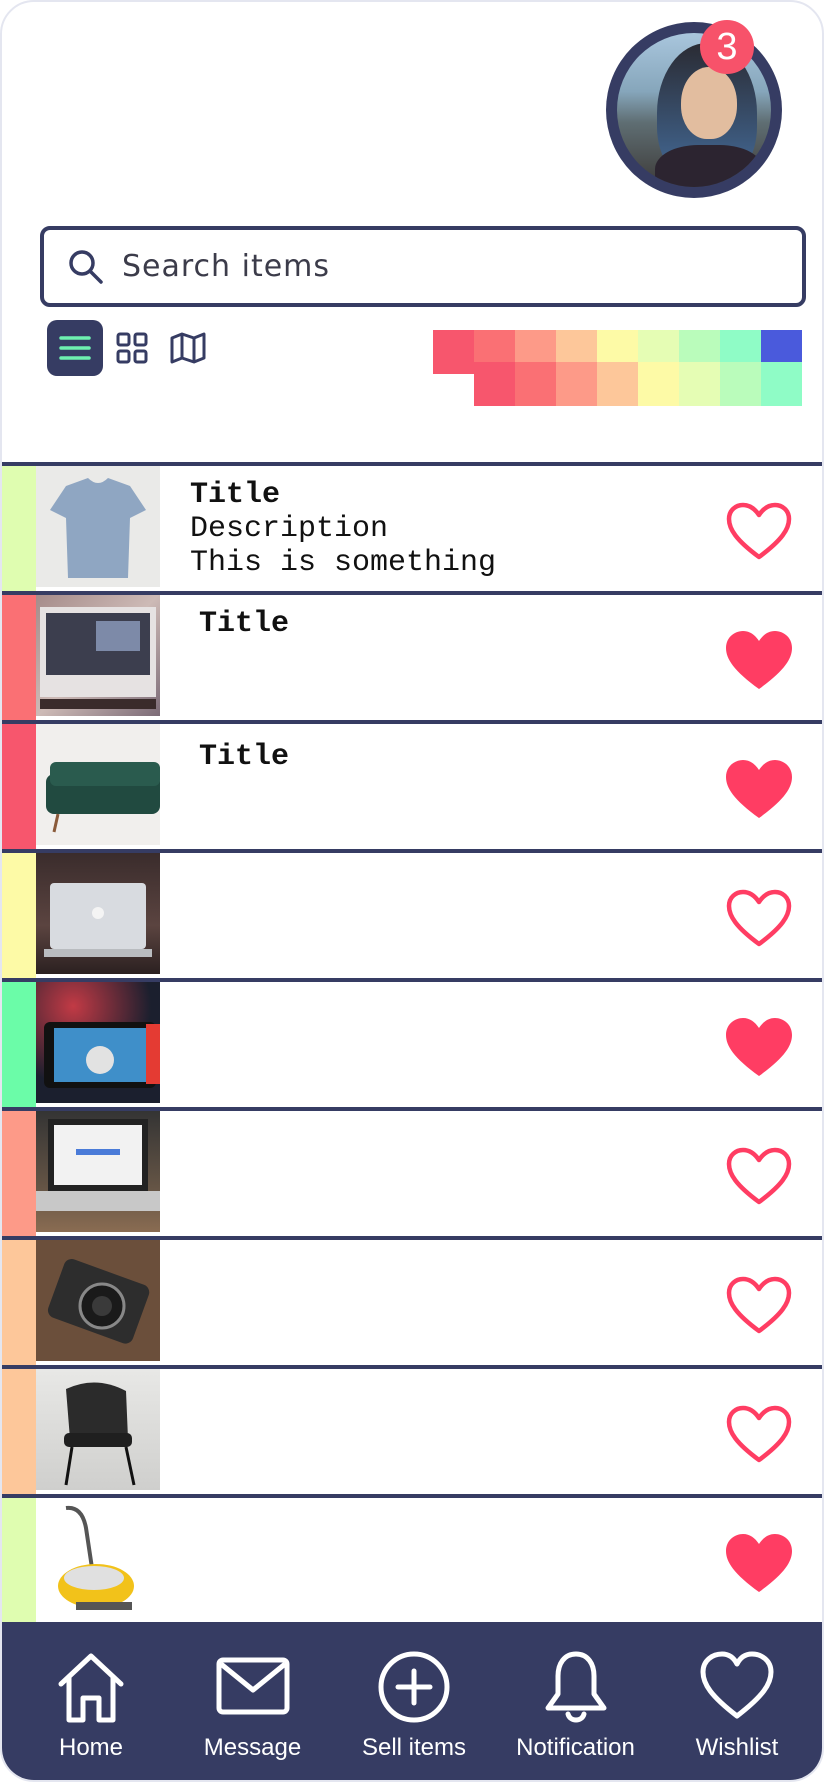  I want to click on item-text: Title Description This is something, so click(343, 529).